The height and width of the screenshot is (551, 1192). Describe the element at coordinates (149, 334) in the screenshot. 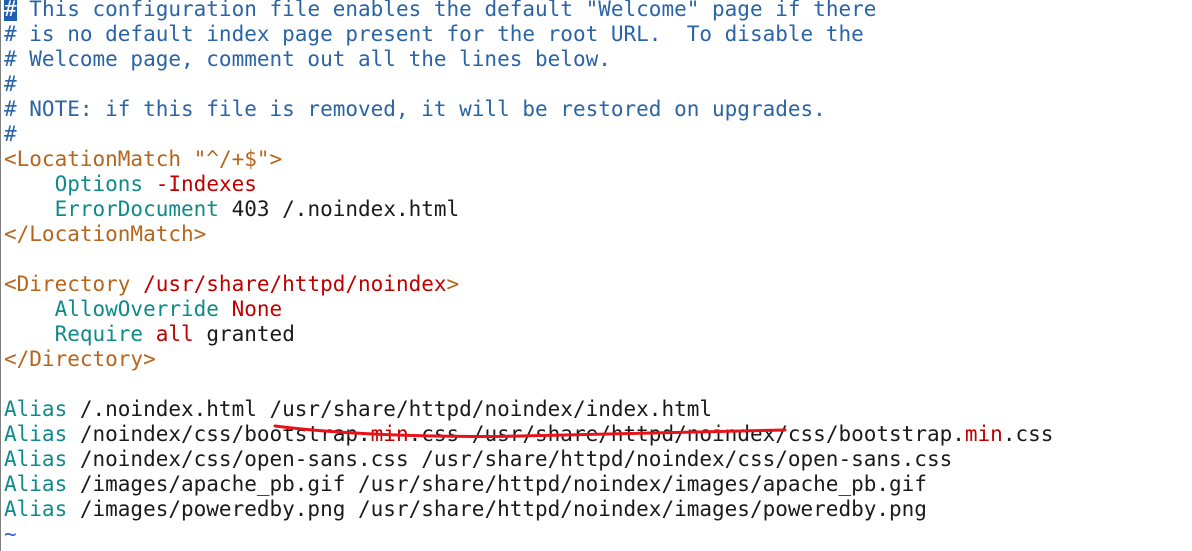

I see `code-line: Require all granted` at that location.